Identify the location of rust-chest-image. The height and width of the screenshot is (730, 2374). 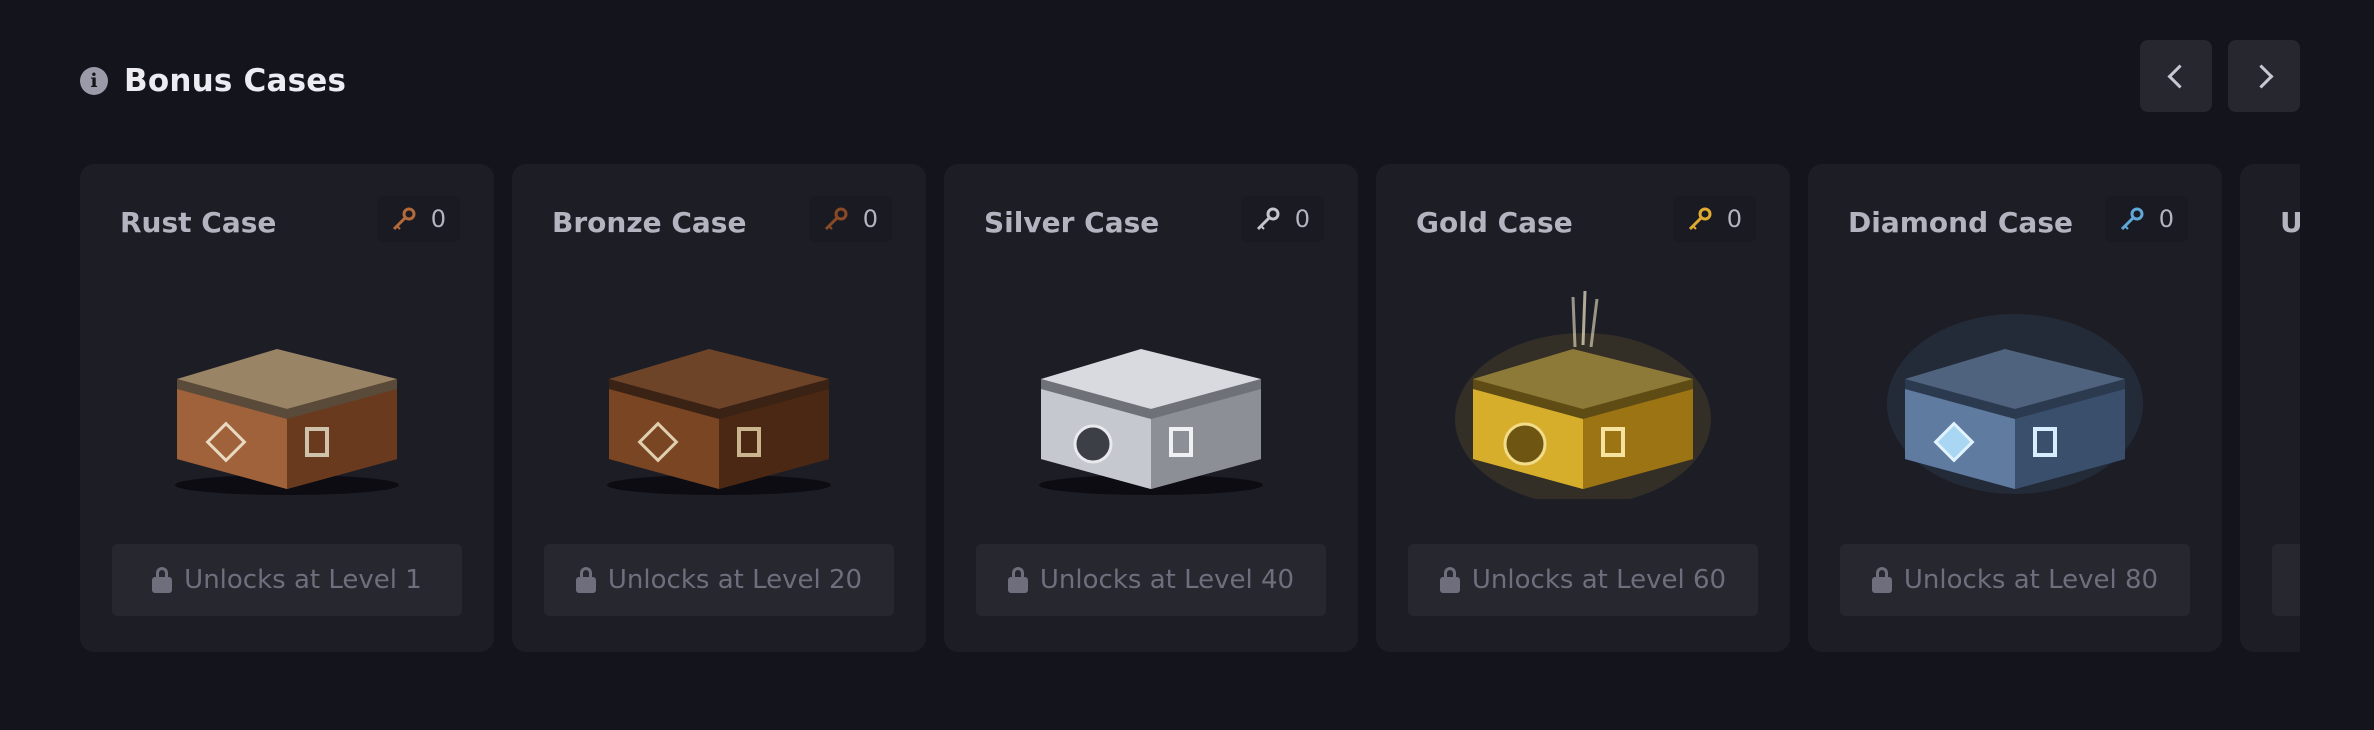
(287, 422).